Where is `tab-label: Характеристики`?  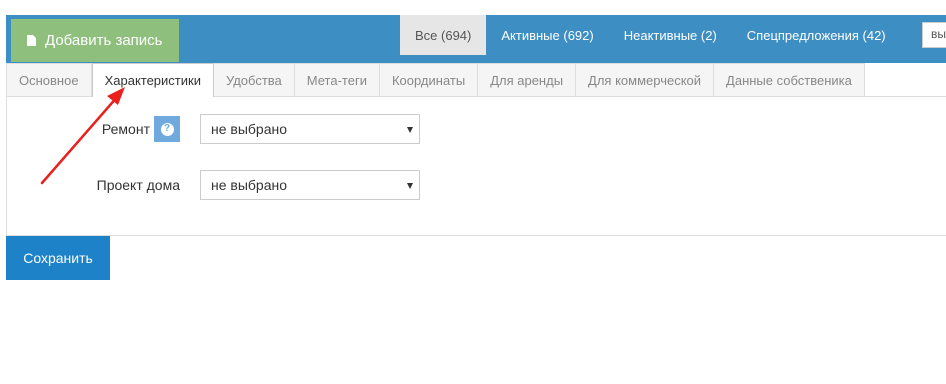
tab-label: Характеристики is located at coordinates (152, 80).